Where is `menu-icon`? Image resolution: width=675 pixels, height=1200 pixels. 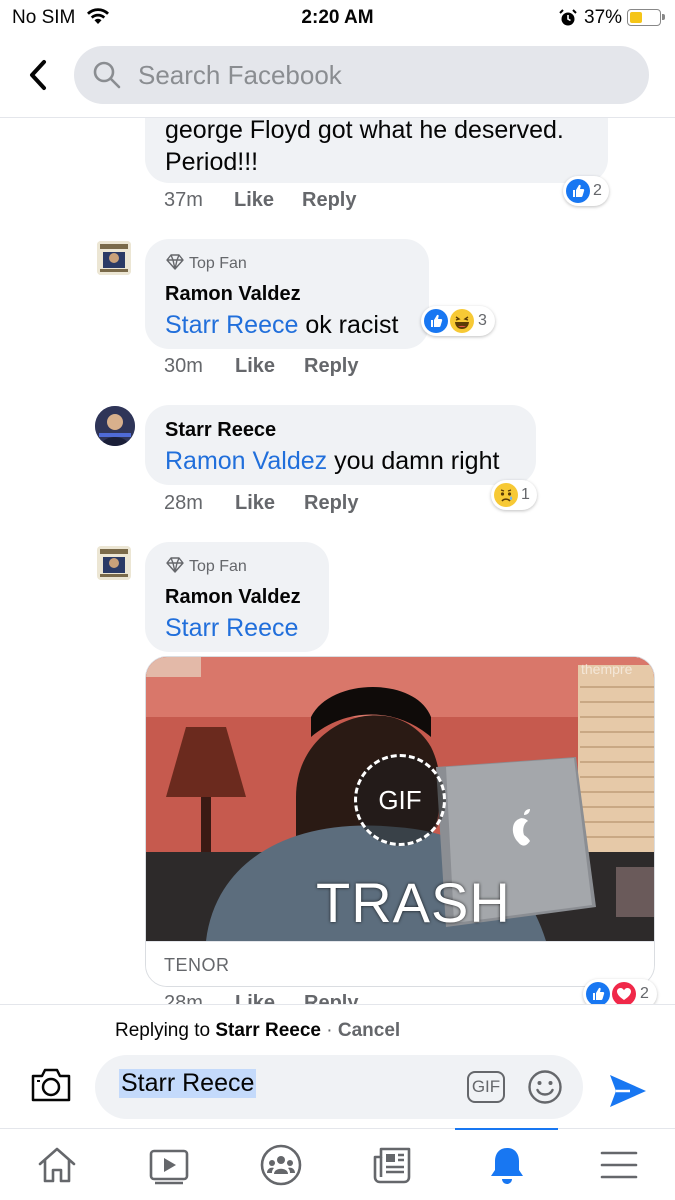
menu-icon is located at coordinates (619, 1165).